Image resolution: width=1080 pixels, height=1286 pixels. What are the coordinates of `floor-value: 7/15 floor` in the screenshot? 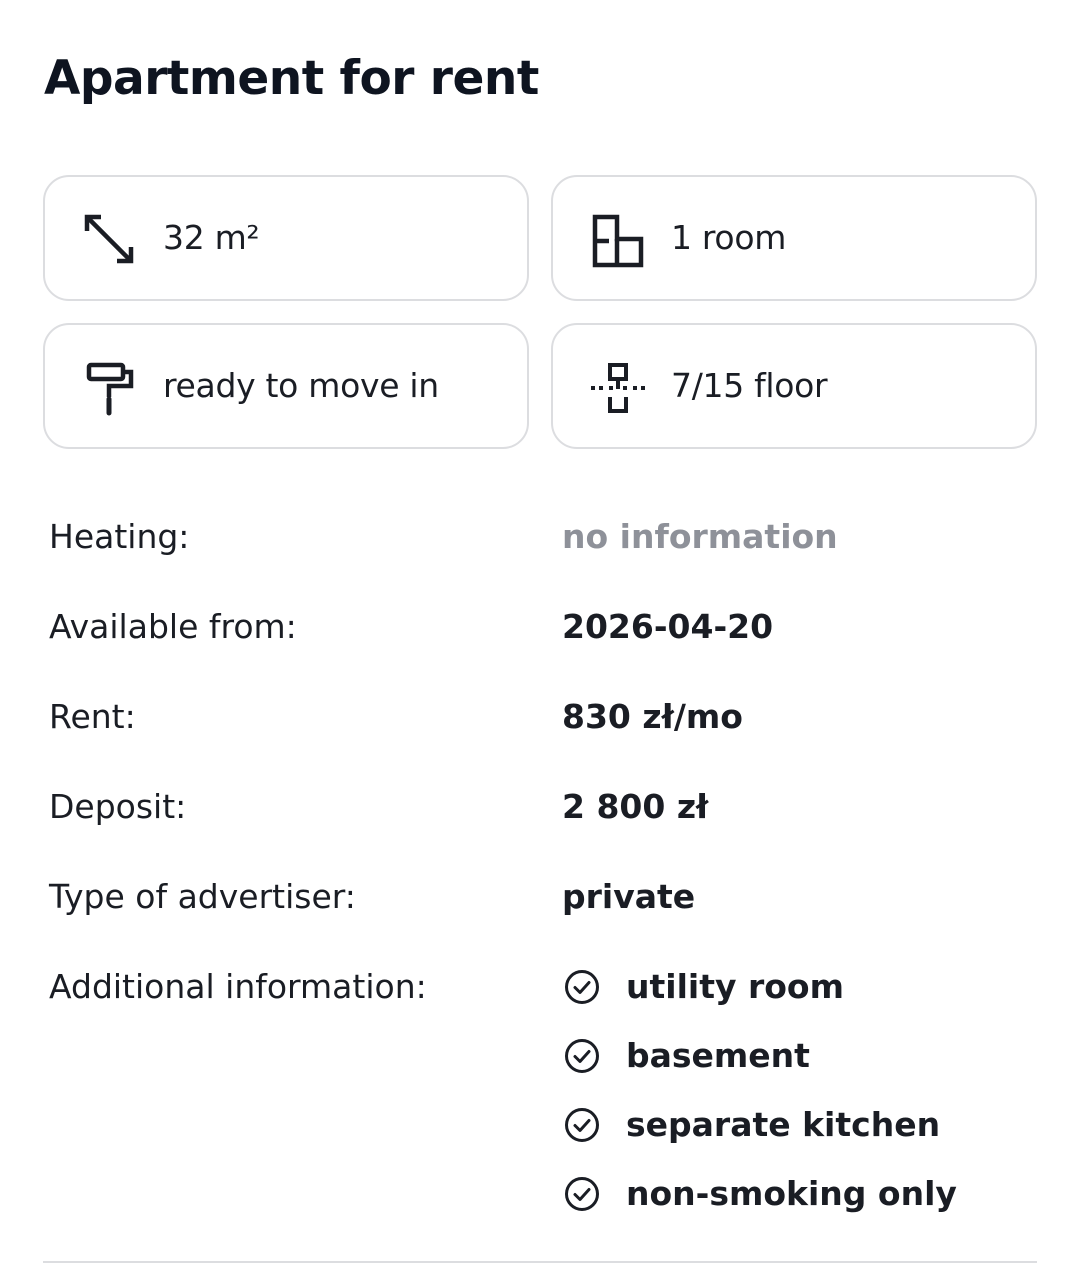 It's located at (749, 385).